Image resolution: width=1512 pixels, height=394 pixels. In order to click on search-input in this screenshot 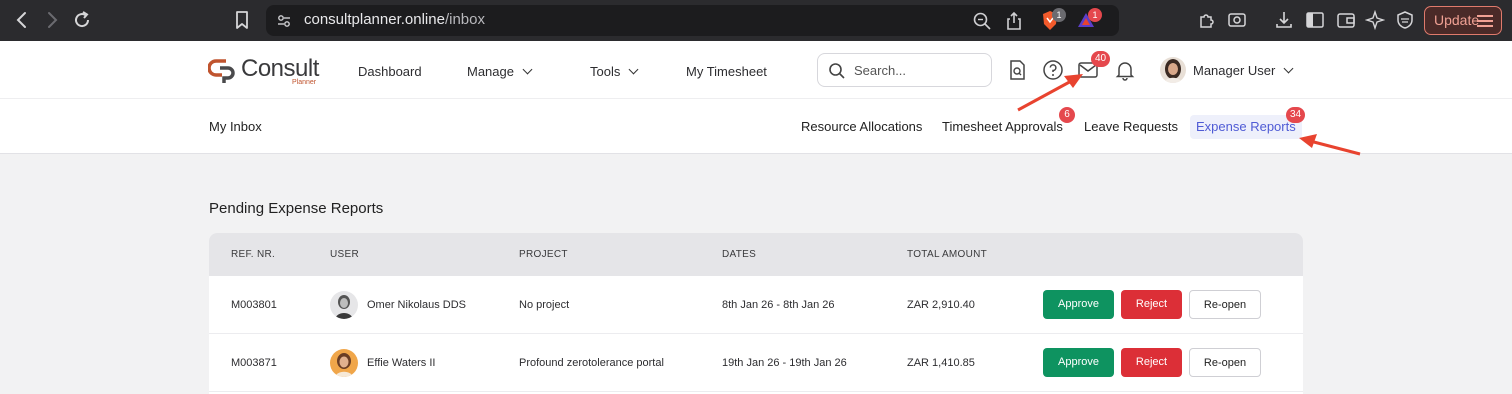, I will do `click(919, 70)`.